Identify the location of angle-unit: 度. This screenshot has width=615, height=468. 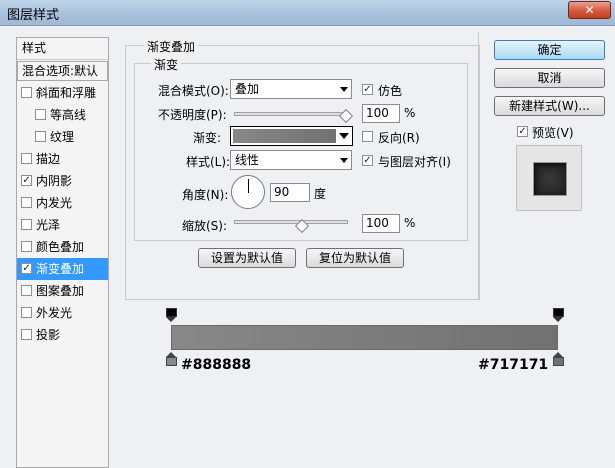
(320, 194).